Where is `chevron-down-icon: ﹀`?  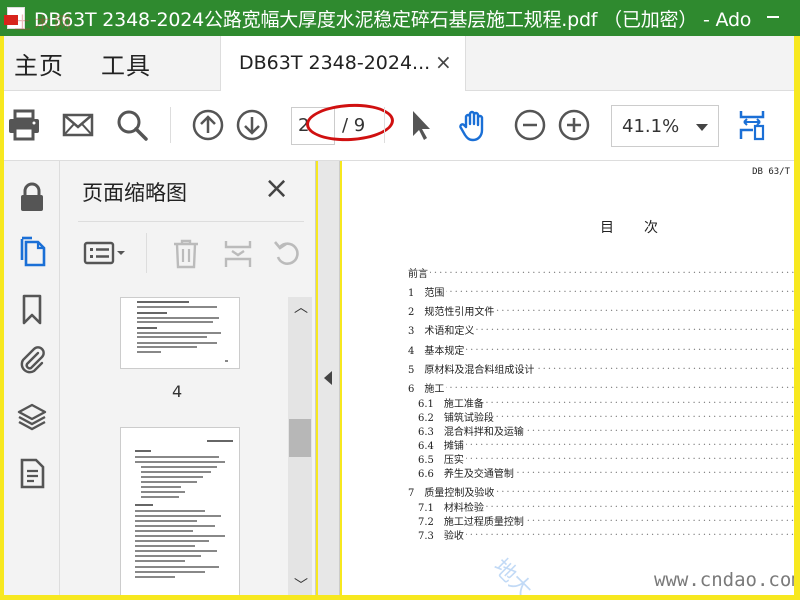 chevron-down-icon: ﹀ is located at coordinates (301, 585).